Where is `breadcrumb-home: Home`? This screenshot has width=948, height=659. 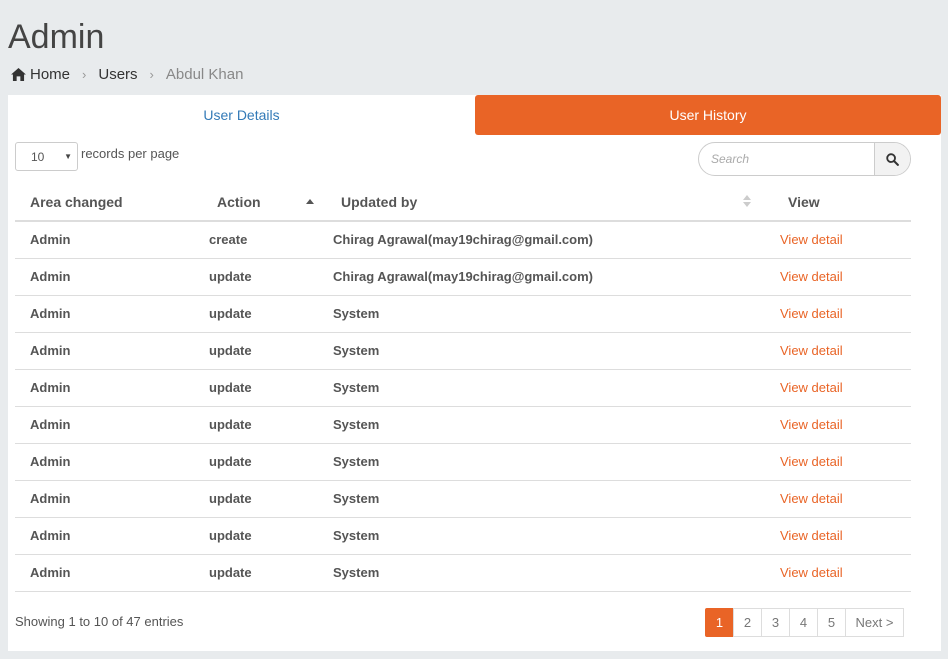 breadcrumb-home: Home is located at coordinates (50, 74).